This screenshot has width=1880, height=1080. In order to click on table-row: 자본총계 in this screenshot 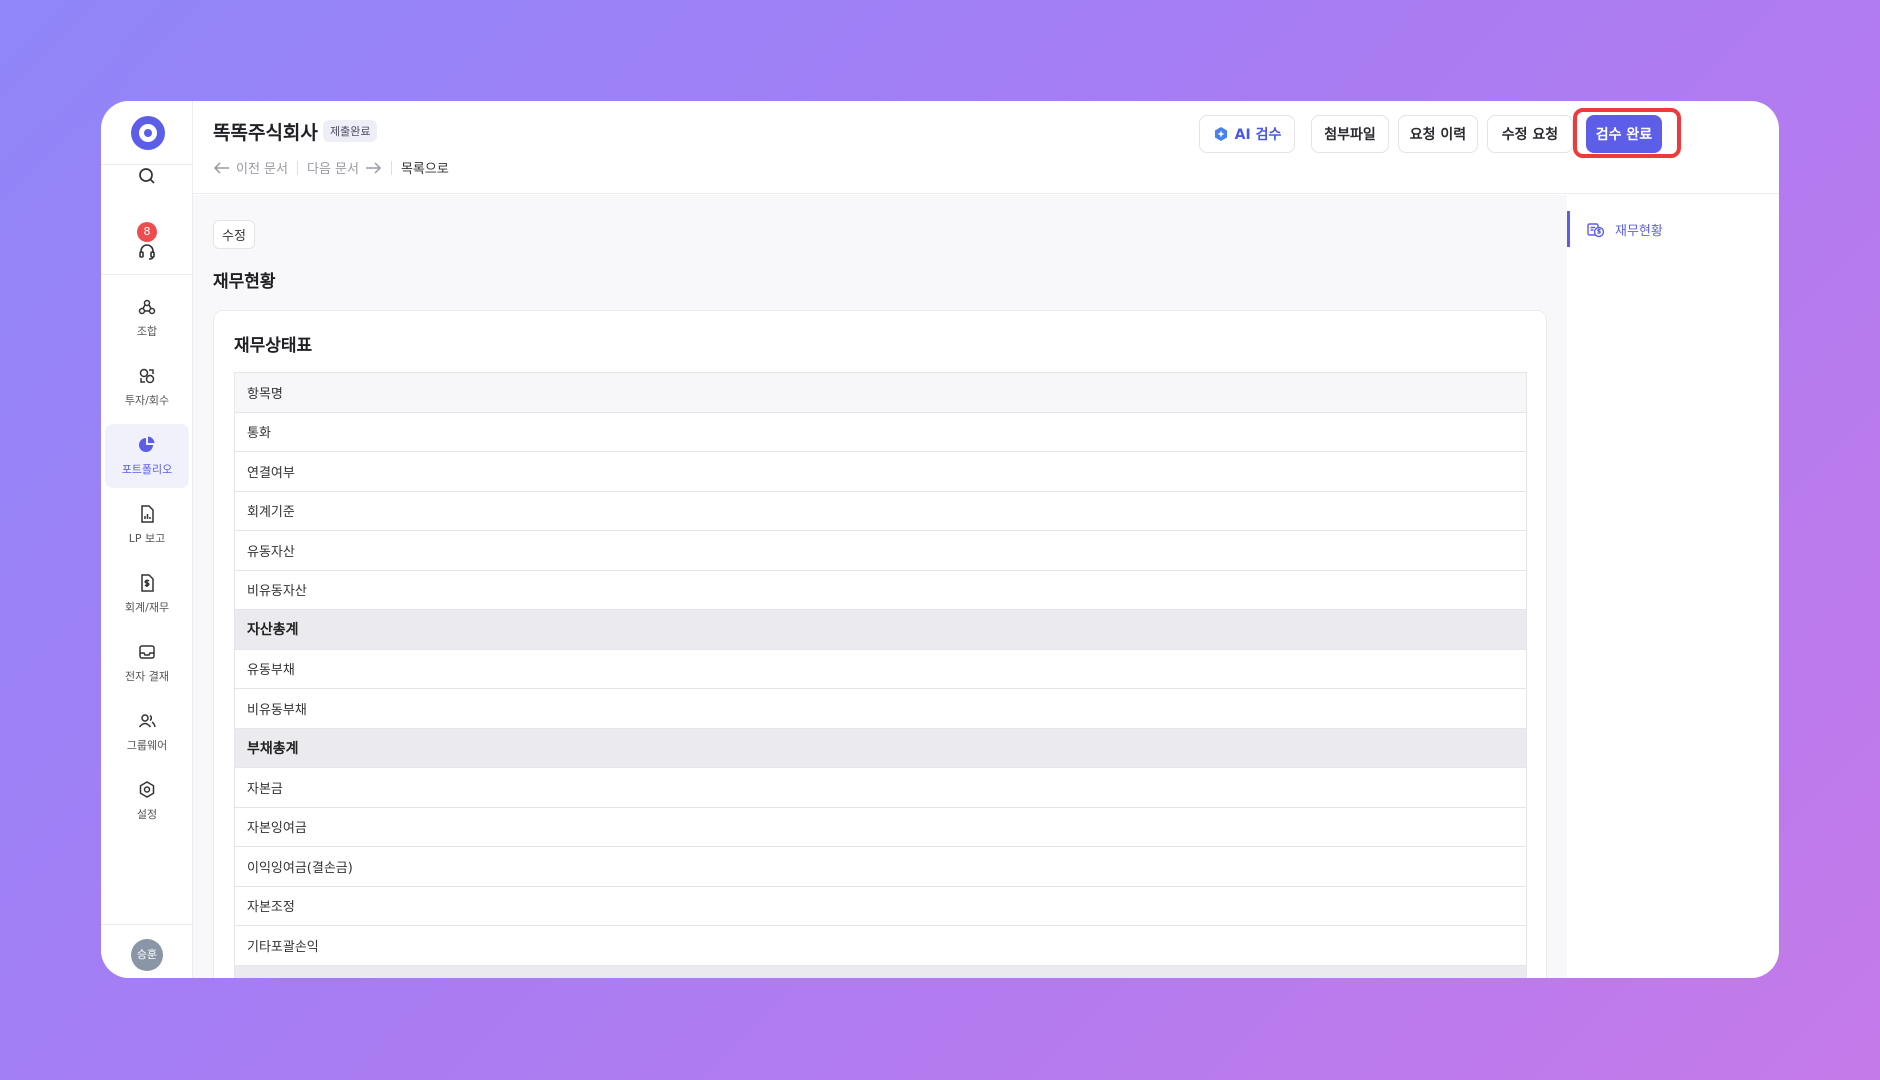, I will do `click(880, 971)`.